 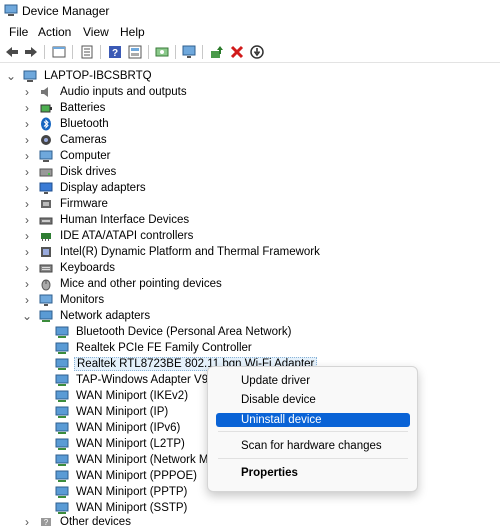 I want to click on menu-view: View, so click(x=96, y=32).